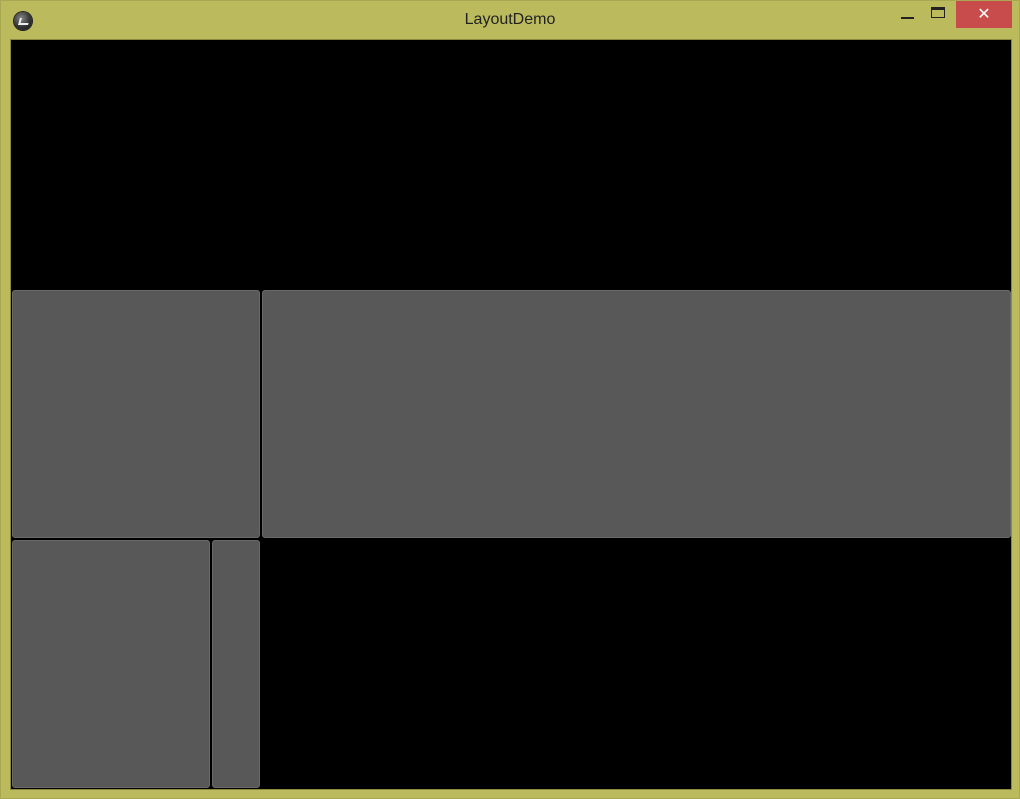 This screenshot has height=799, width=1020. What do you see at coordinates (236, 664) in the screenshot?
I see `layout-panel-bottom-narrow` at bounding box center [236, 664].